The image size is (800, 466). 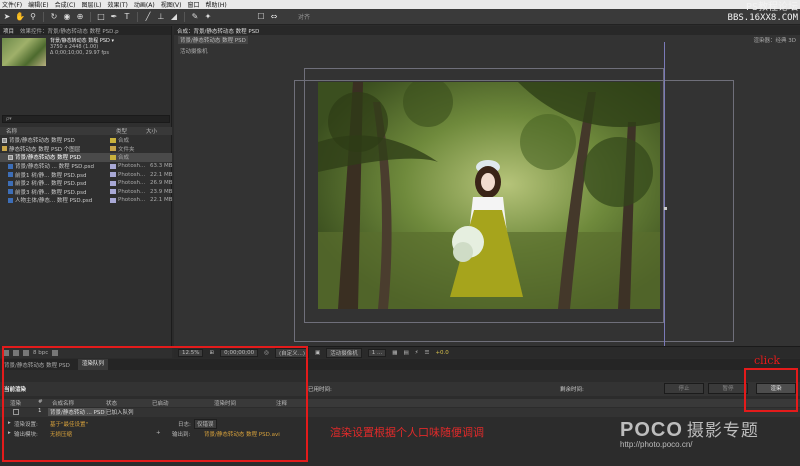 What do you see at coordinates (174, 17) in the screenshot?
I see `eraser-tool-icon: ◢` at bounding box center [174, 17].